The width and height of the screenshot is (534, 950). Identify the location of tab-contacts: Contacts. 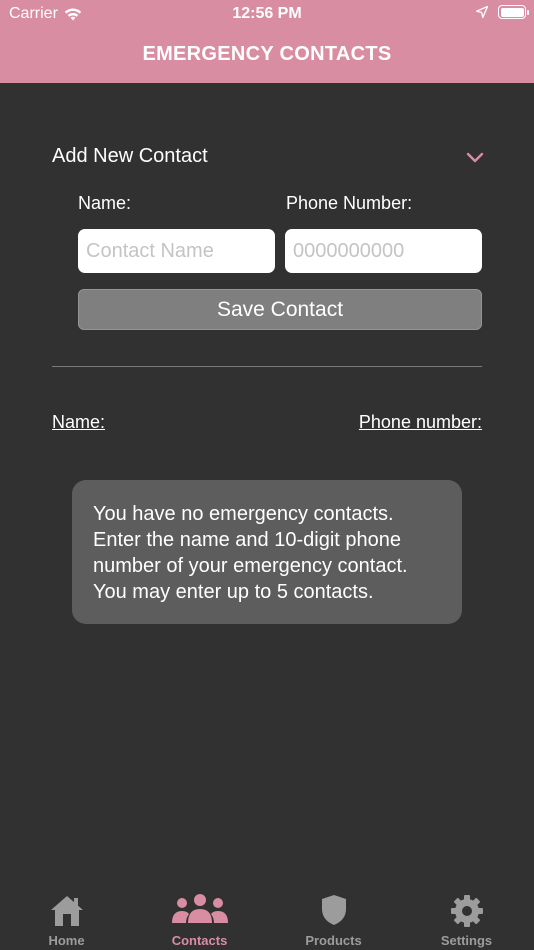
(199, 915).